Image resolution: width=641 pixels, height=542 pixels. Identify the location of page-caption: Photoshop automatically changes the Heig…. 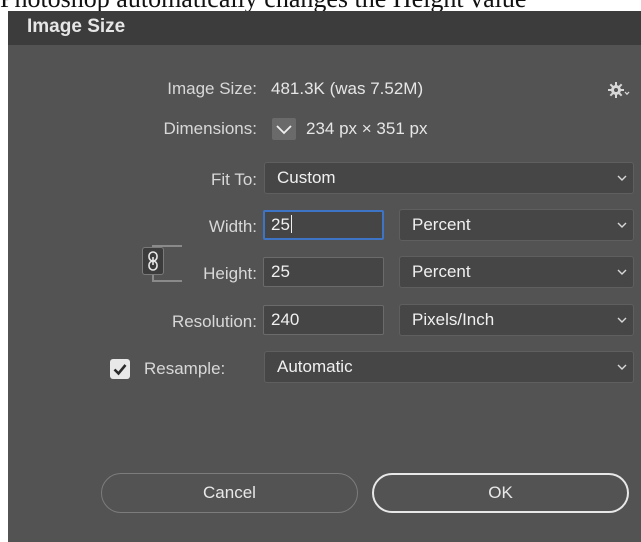
(320, 5).